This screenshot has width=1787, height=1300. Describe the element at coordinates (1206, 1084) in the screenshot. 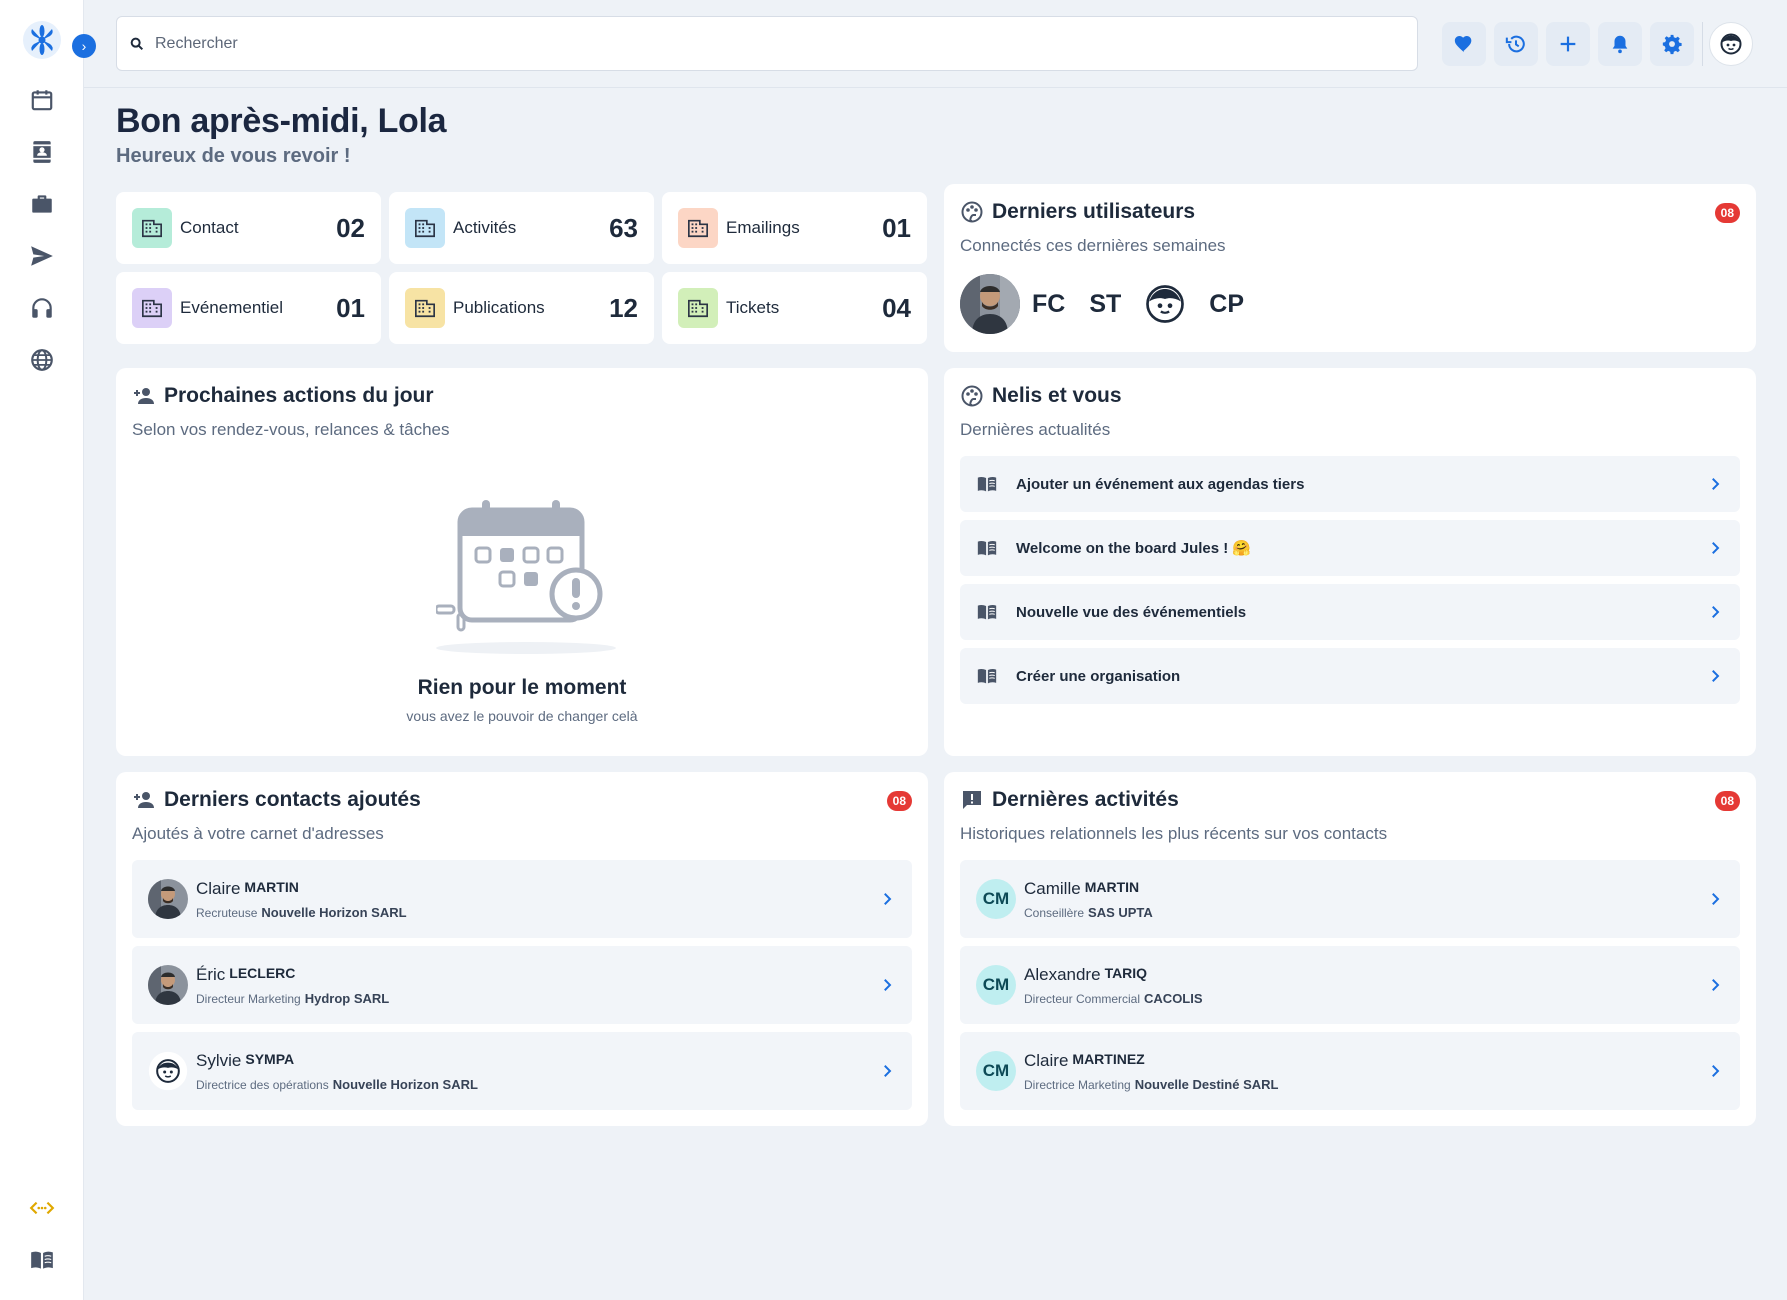

I see `organization: Nouvelle Destiné SARL` at that location.